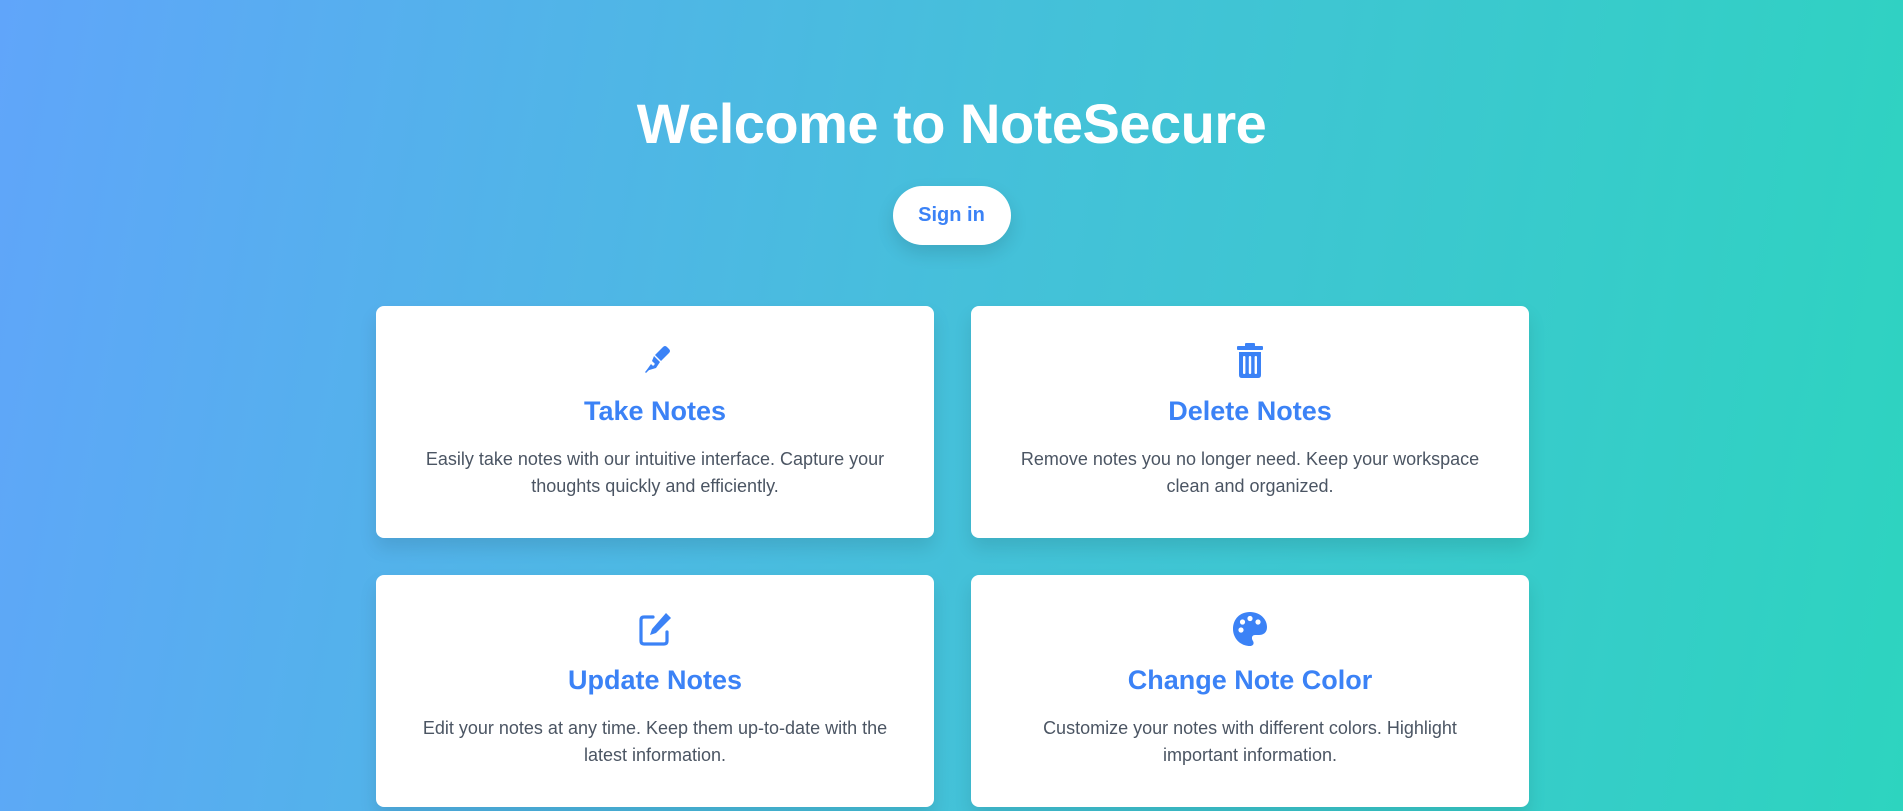 Image resolution: width=1903 pixels, height=811 pixels. Describe the element at coordinates (655, 680) in the screenshot. I see `feature-title: Update Notes` at that location.